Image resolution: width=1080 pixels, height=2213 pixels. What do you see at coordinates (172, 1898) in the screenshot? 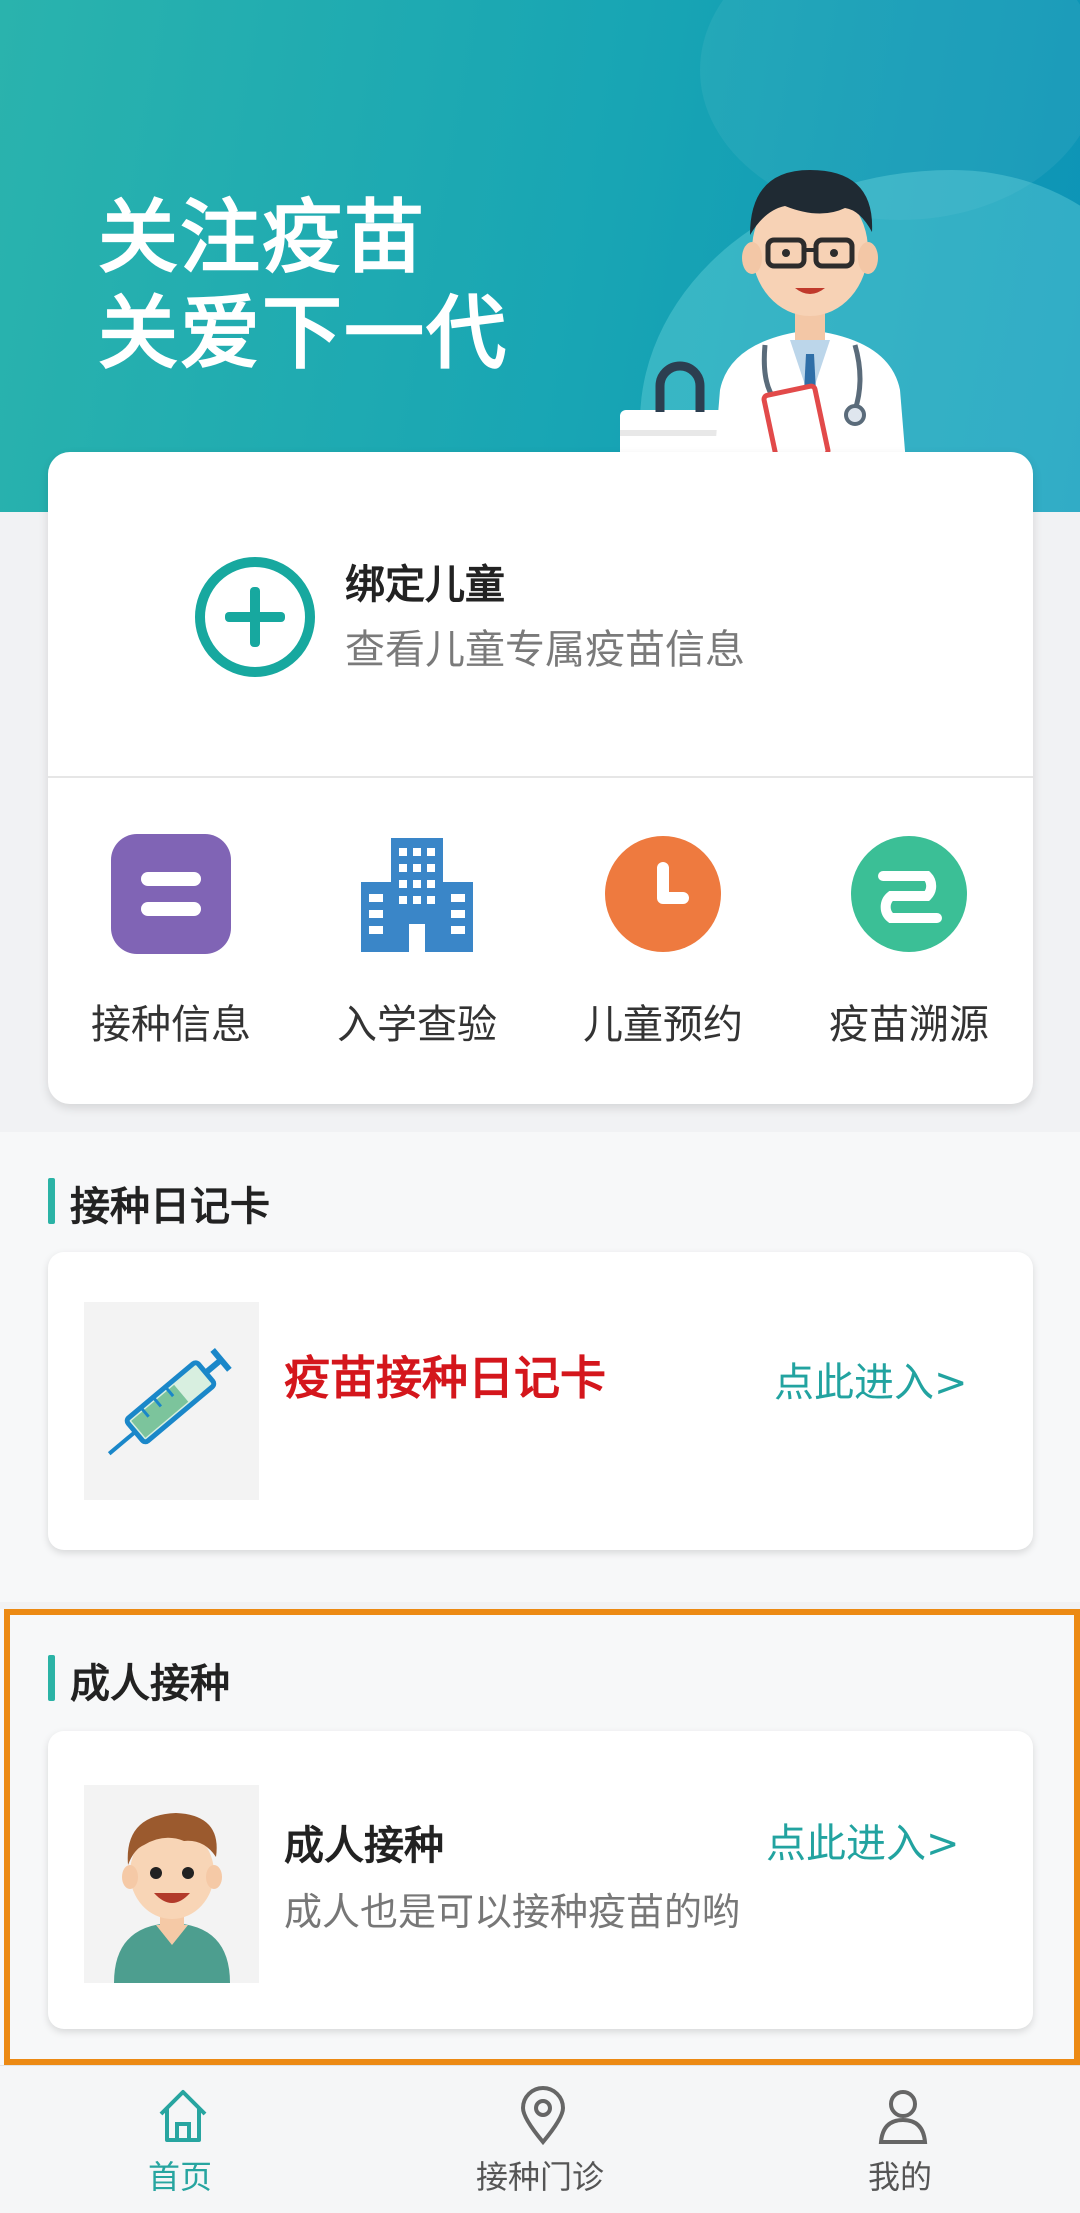
I see `adult-avatar-icon` at bounding box center [172, 1898].